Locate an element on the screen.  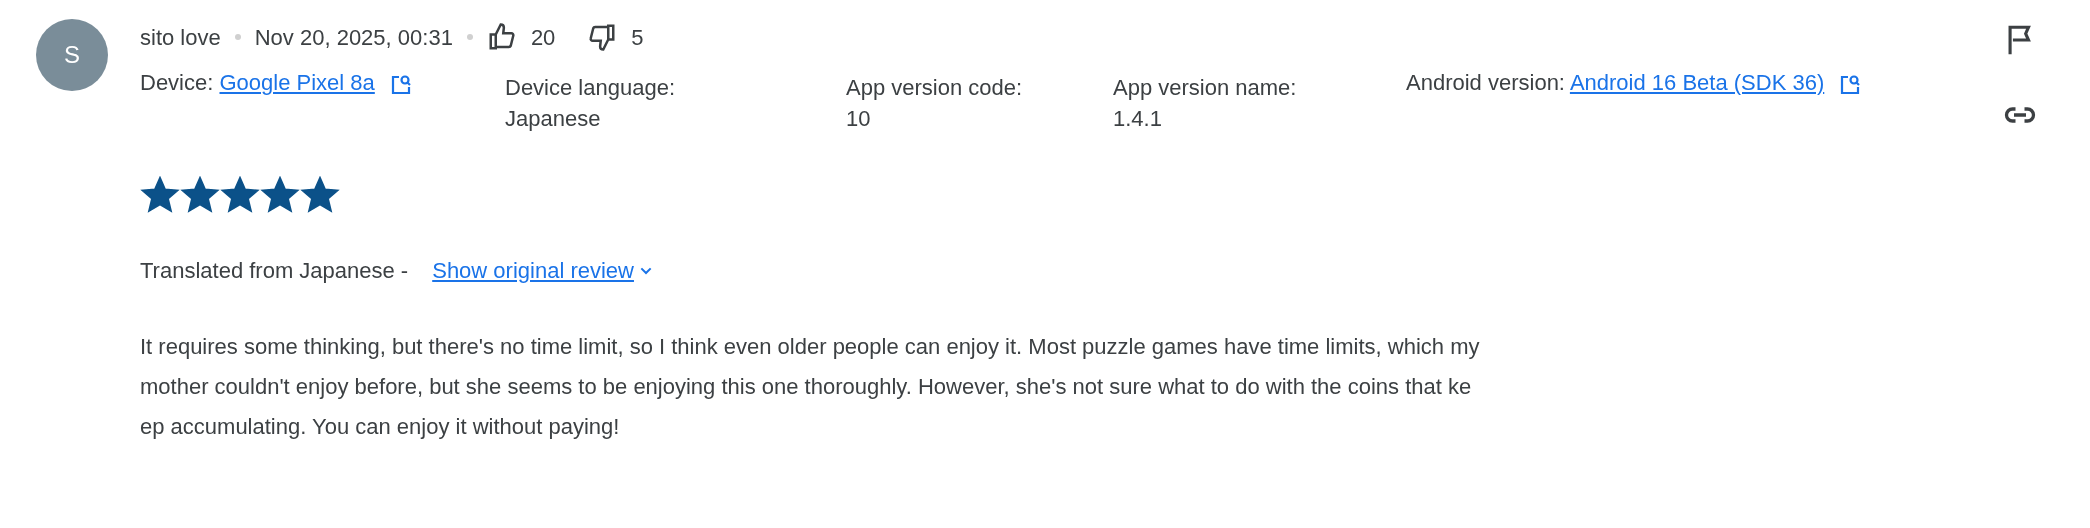
review-text: It requires some thinking, but there's no time limit, so I think even older people can enjoy it. Most puzzle games have time limits, which my mother couldn't enjoy before, but she seems to be enjoying this one thoroughly. However, she's not sure what to do with the coins that ke ep accumulating. You can enjoy it without paying! is located at coordinates (810, 387).